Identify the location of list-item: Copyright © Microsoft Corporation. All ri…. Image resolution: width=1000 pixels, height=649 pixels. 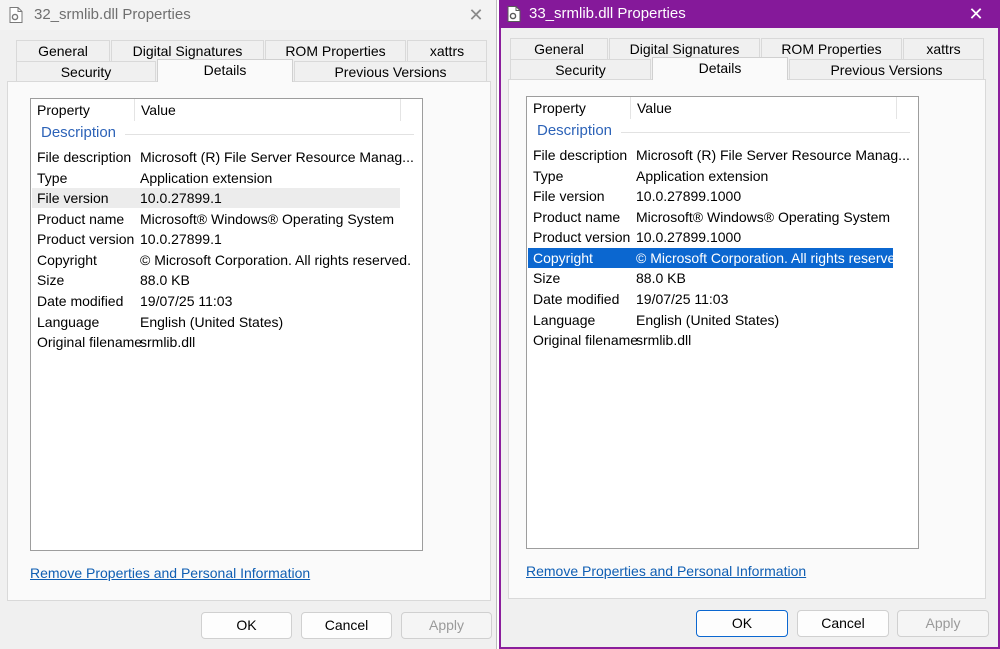
(221, 260).